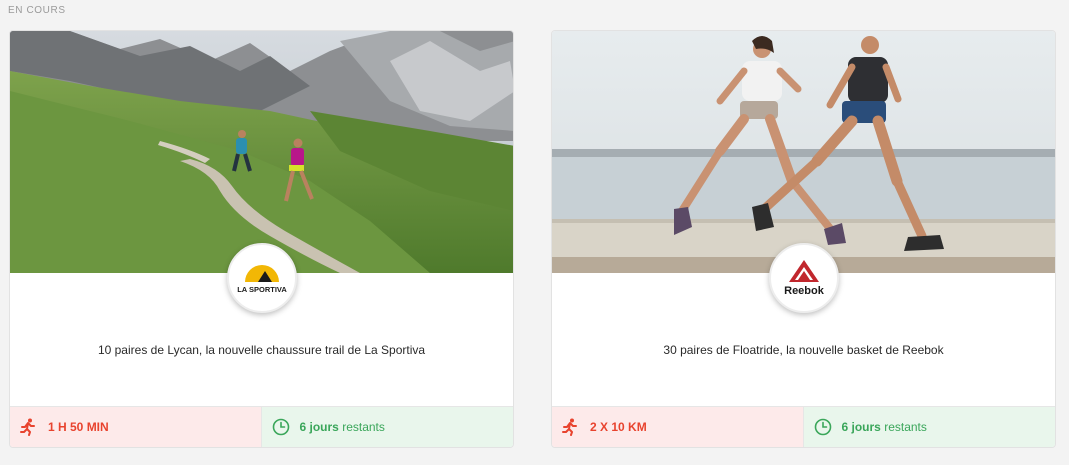 The height and width of the screenshot is (465, 1069). What do you see at coordinates (618, 427) in the screenshot?
I see `effort-value: 2 X 10 KM` at bounding box center [618, 427].